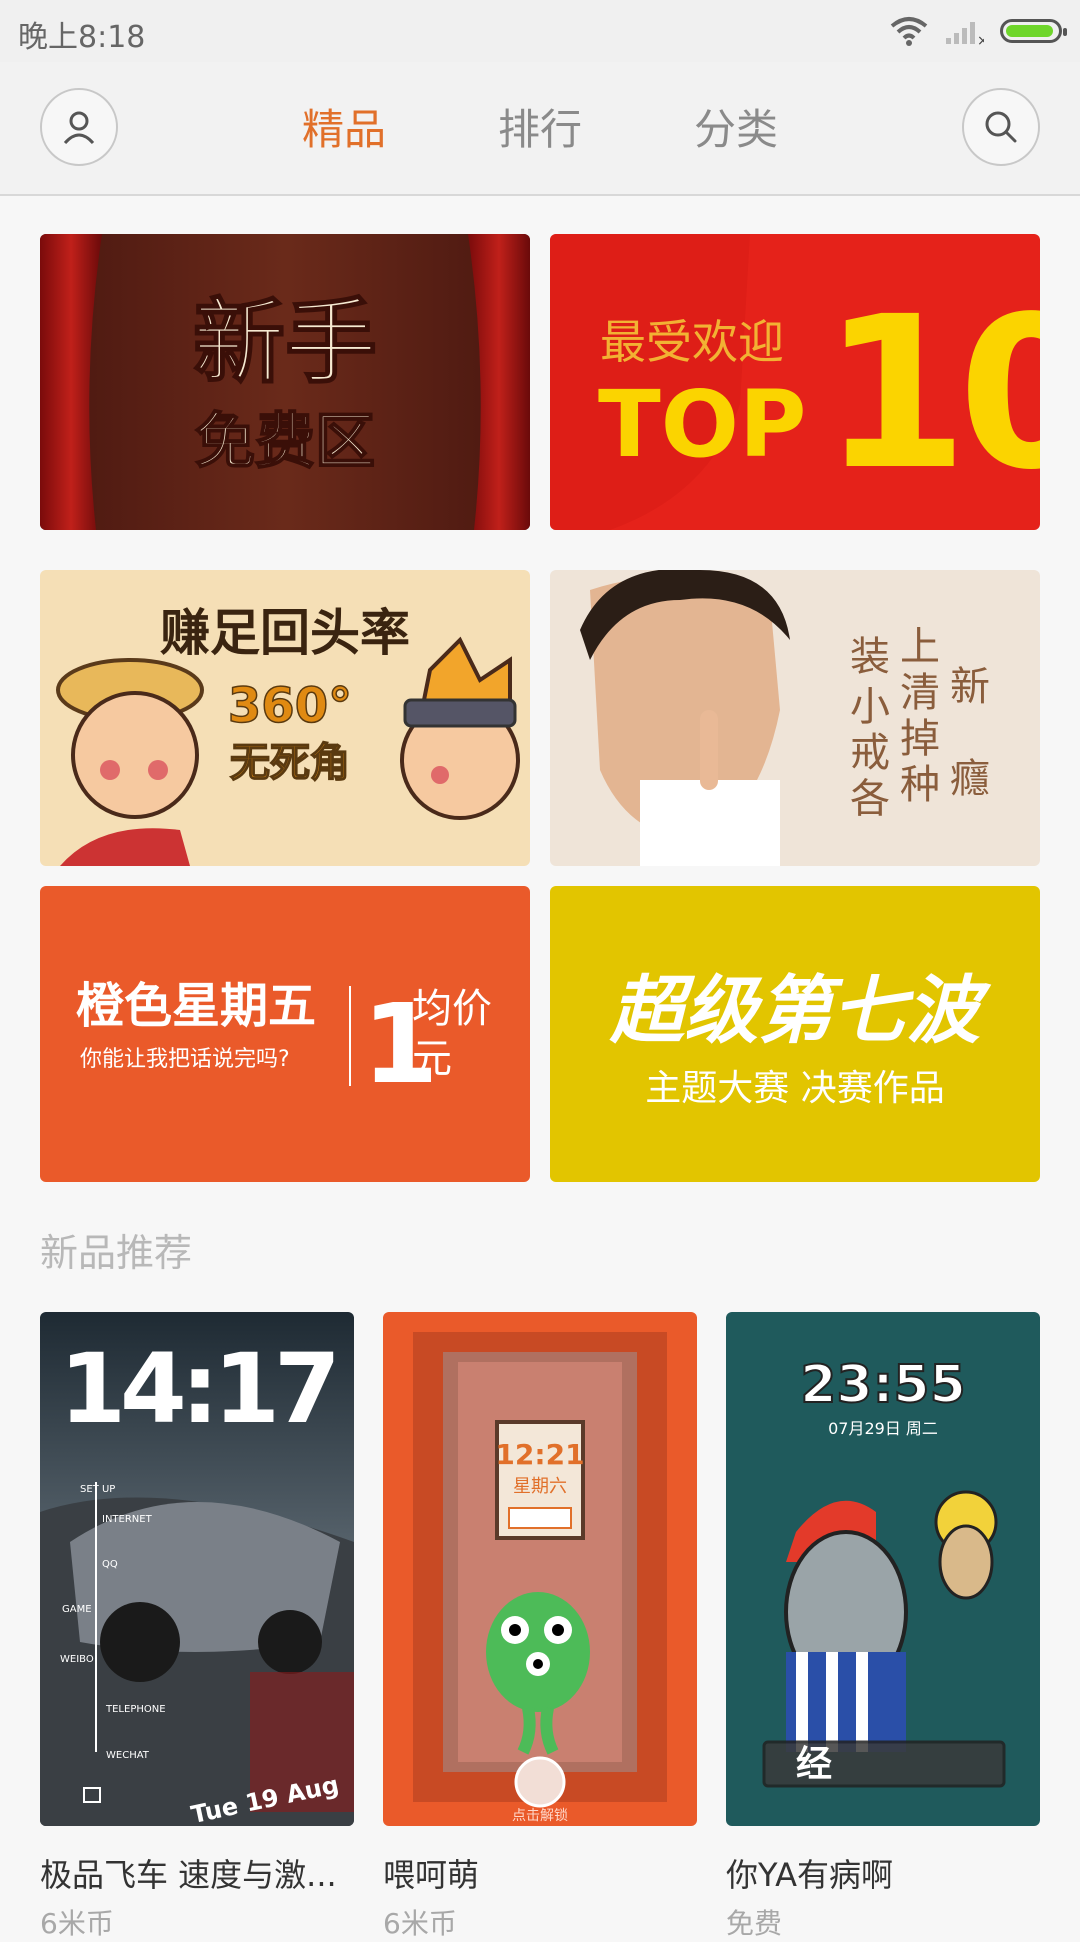 The image size is (1080, 1942). Describe the element at coordinates (965, 34) in the screenshot. I see `signal-icon: ×` at that location.